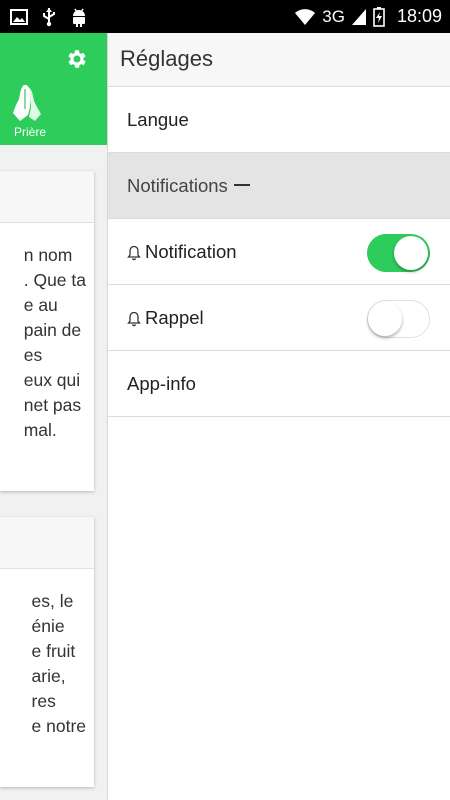 The image size is (450, 800). Describe the element at coordinates (52, 405) in the screenshot. I see `card-text-line: net pas` at that location.